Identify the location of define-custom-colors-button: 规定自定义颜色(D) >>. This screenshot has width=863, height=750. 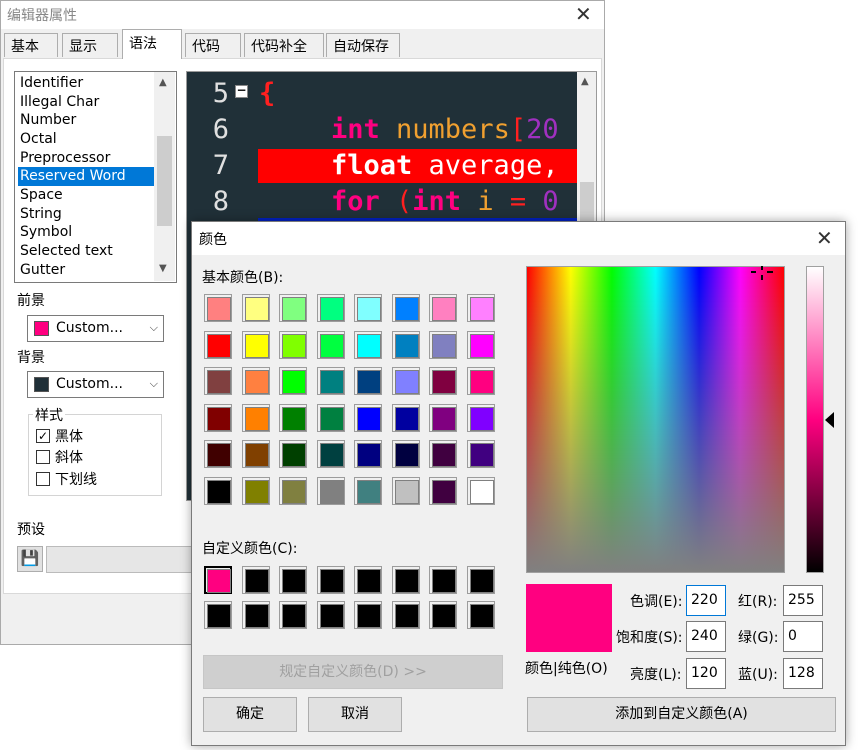
(353, 672).